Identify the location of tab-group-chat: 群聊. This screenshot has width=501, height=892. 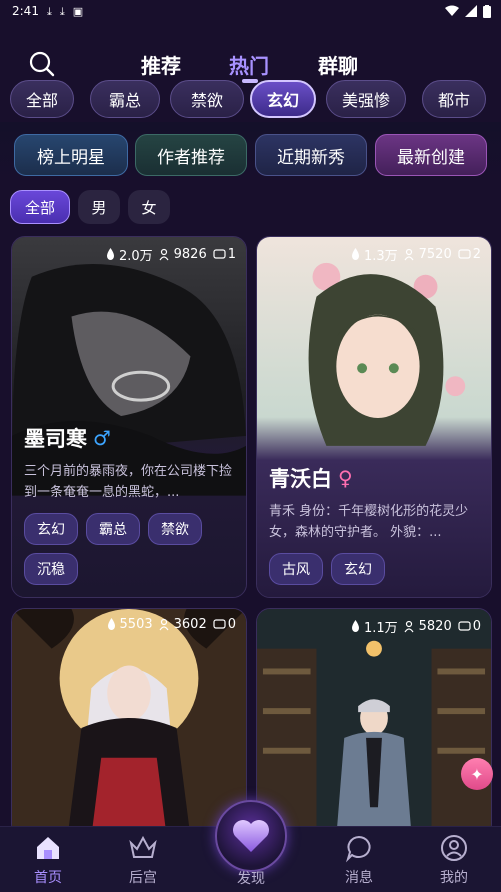
(338, 64).